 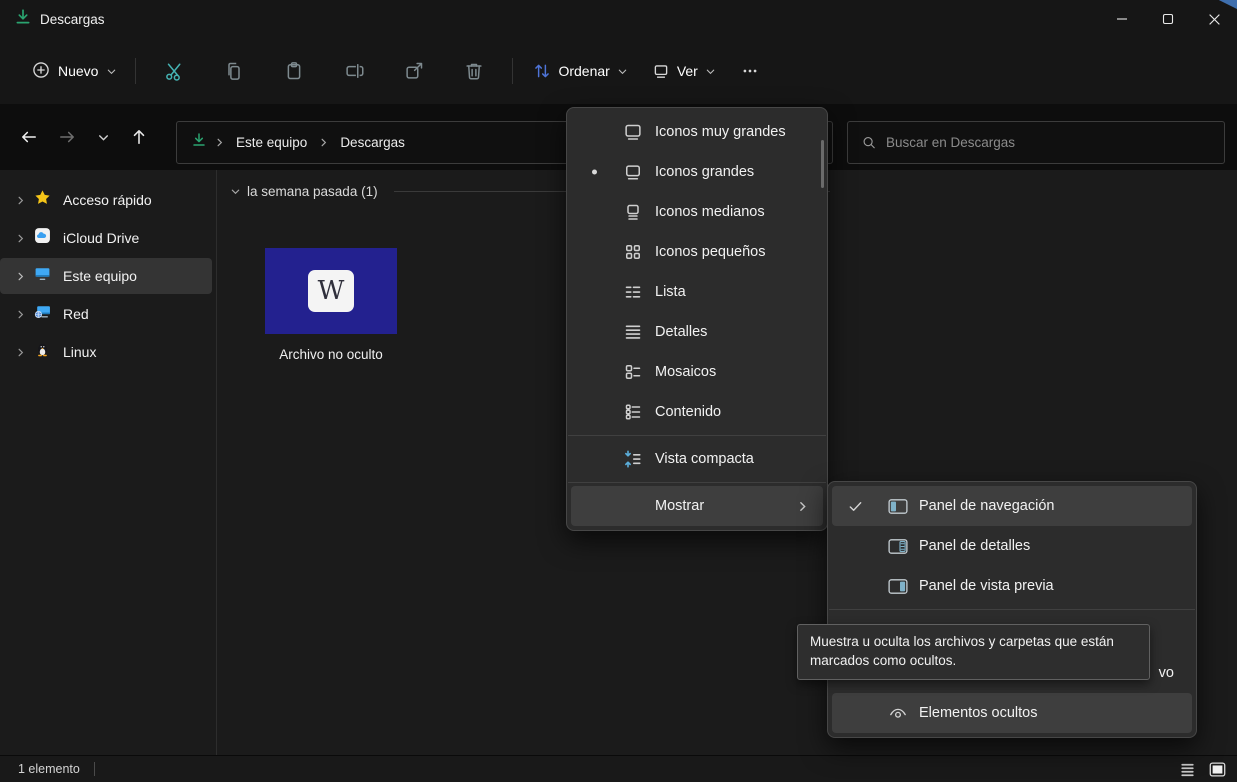 What do you see at coordinates (1012, 713) in the screenshot?
I see `submenu-item-elementos-ocultos: Elementos ocultos` at bounding box center [1012, 713].